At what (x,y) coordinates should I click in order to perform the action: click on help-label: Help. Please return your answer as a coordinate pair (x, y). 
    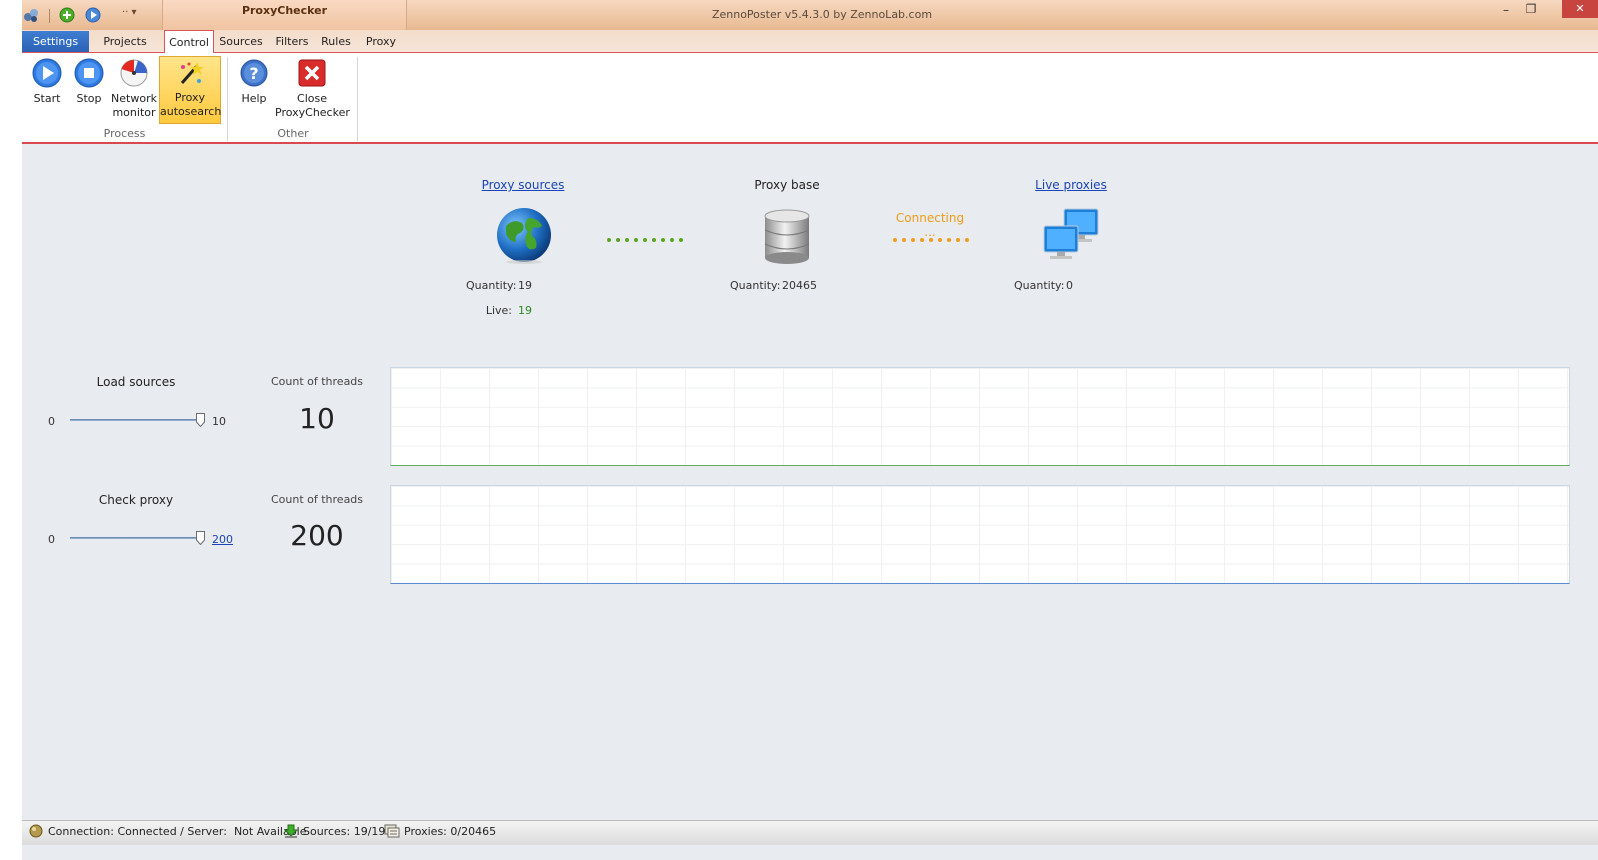
    Looking at the image, I should click on (254, 98).